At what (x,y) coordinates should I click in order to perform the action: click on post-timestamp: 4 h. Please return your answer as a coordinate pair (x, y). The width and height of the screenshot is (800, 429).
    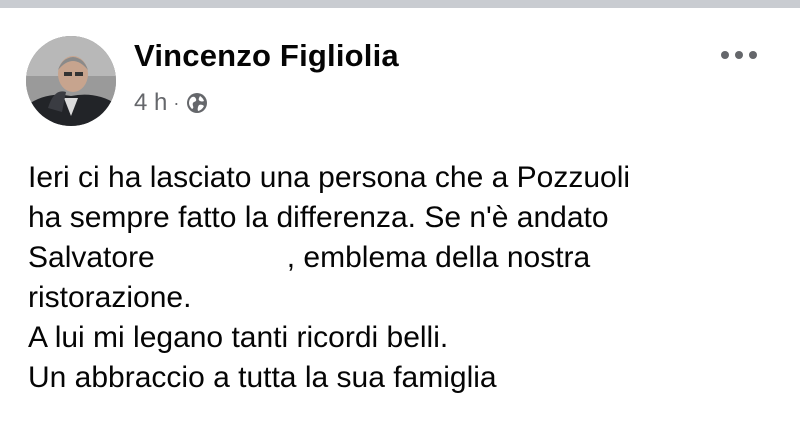
    Looking at the image, I should click on (150, 103).